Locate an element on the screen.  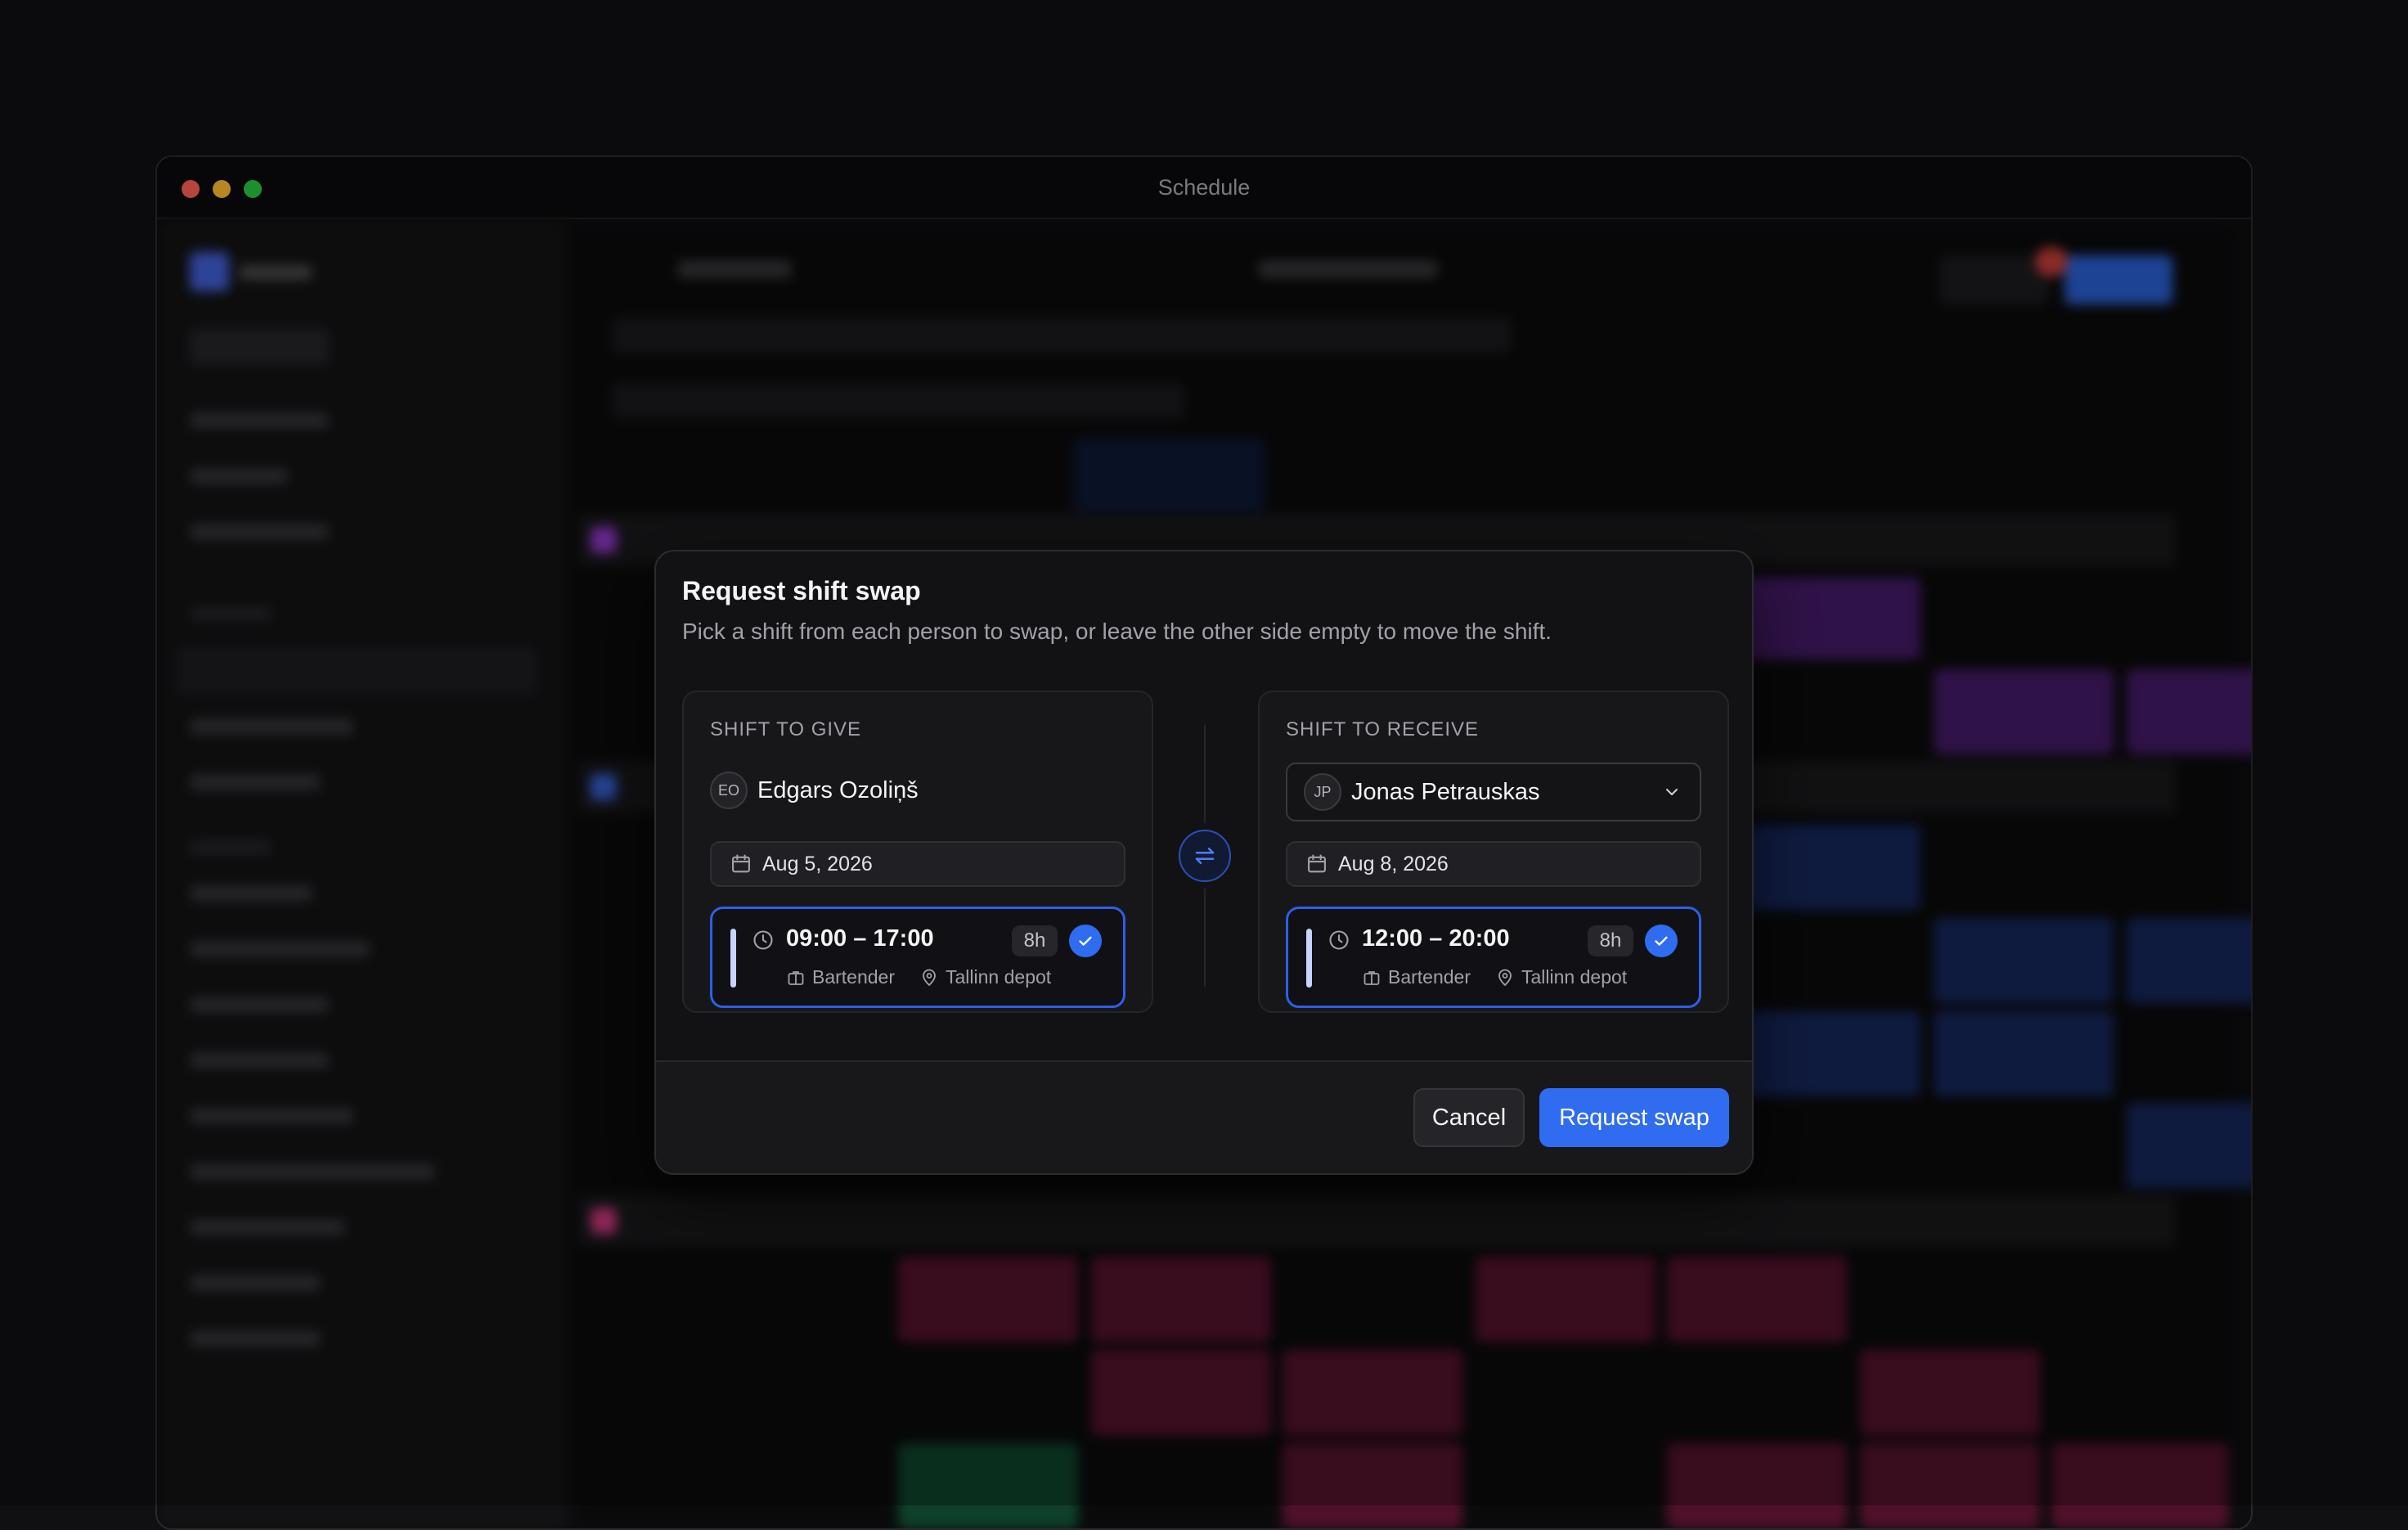
give-date-field: Aug 5, 2026 is located at coordinates (918, 864).